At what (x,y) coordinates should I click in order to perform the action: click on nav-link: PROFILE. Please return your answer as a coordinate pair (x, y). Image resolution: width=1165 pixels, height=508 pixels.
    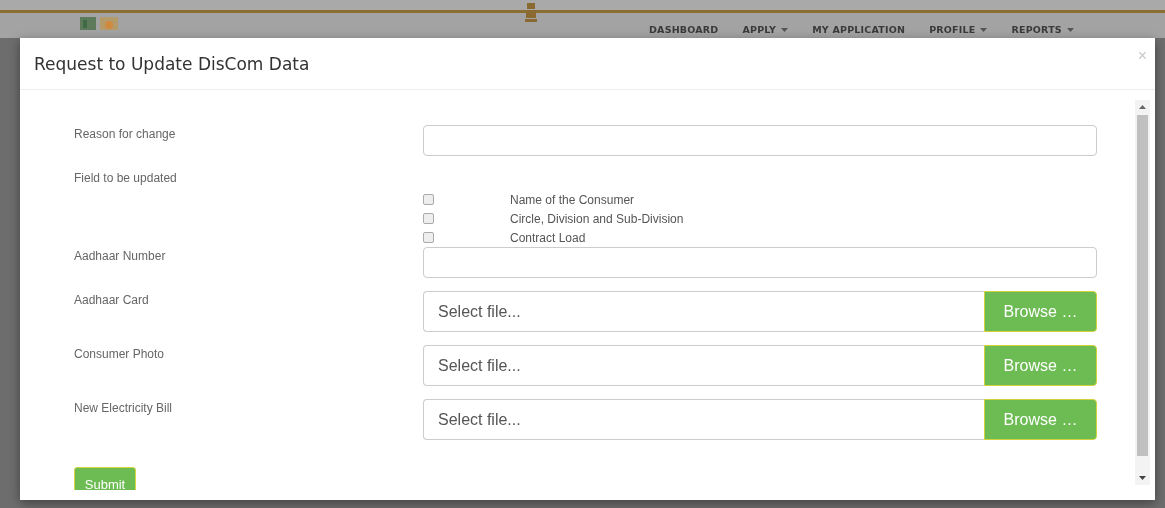
    Looking at the image, I should click on (958, 29).